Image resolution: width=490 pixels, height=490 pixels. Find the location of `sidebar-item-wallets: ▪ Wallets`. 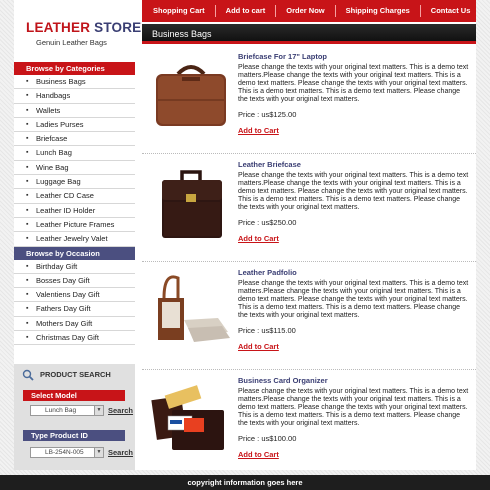

sidebar-item-wallets: ▪ Wallets is located at coordinates (74, 111).